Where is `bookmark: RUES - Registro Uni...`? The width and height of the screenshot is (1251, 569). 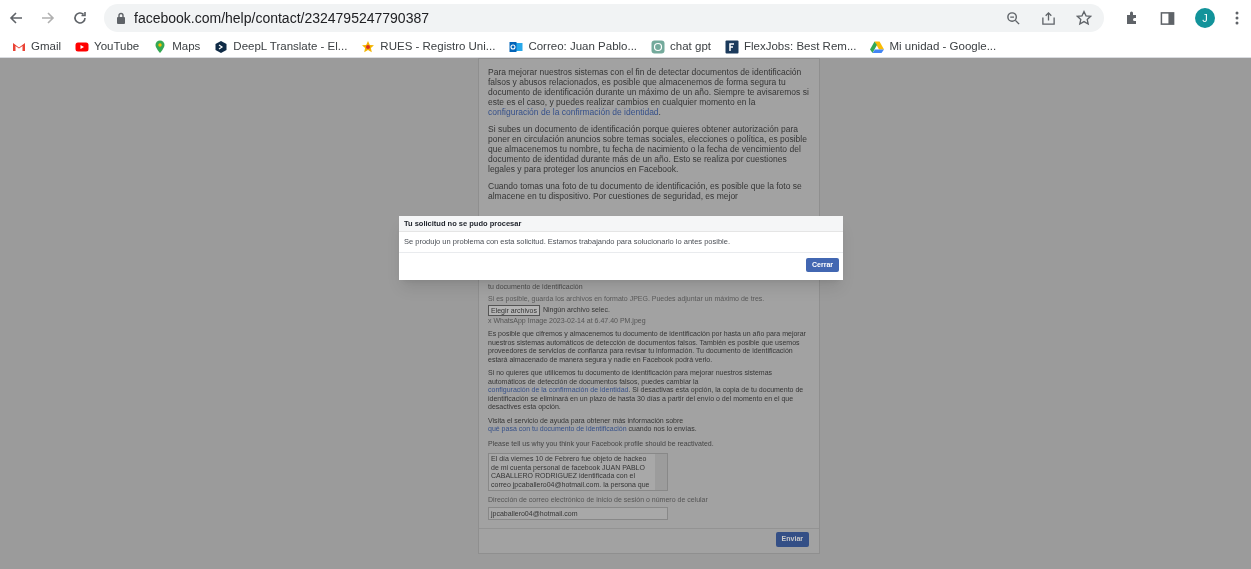 bookmark: RUES - Registro Uni... is located at coordinates (428, 46).